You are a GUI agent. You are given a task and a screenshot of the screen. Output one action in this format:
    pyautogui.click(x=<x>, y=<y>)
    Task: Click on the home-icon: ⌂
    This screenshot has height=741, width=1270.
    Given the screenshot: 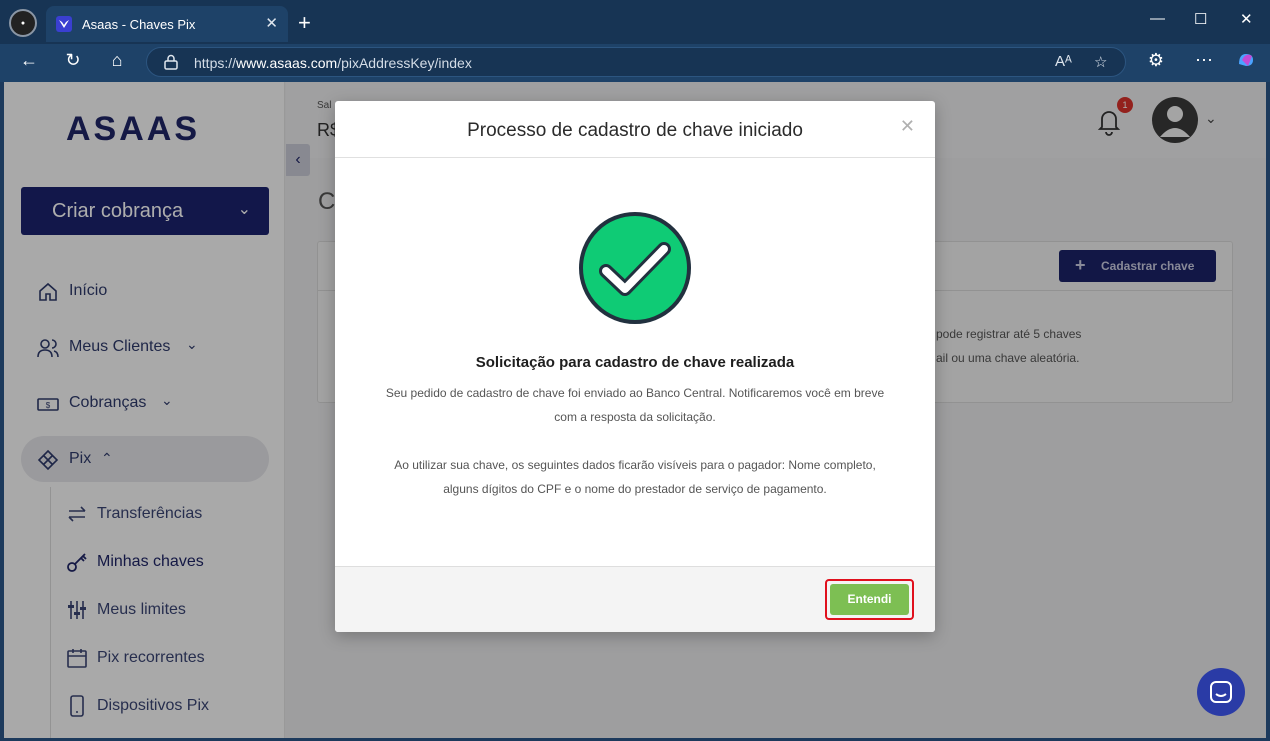 What is the action you would take?
    pyautogui.click(x=117, y=60)
    